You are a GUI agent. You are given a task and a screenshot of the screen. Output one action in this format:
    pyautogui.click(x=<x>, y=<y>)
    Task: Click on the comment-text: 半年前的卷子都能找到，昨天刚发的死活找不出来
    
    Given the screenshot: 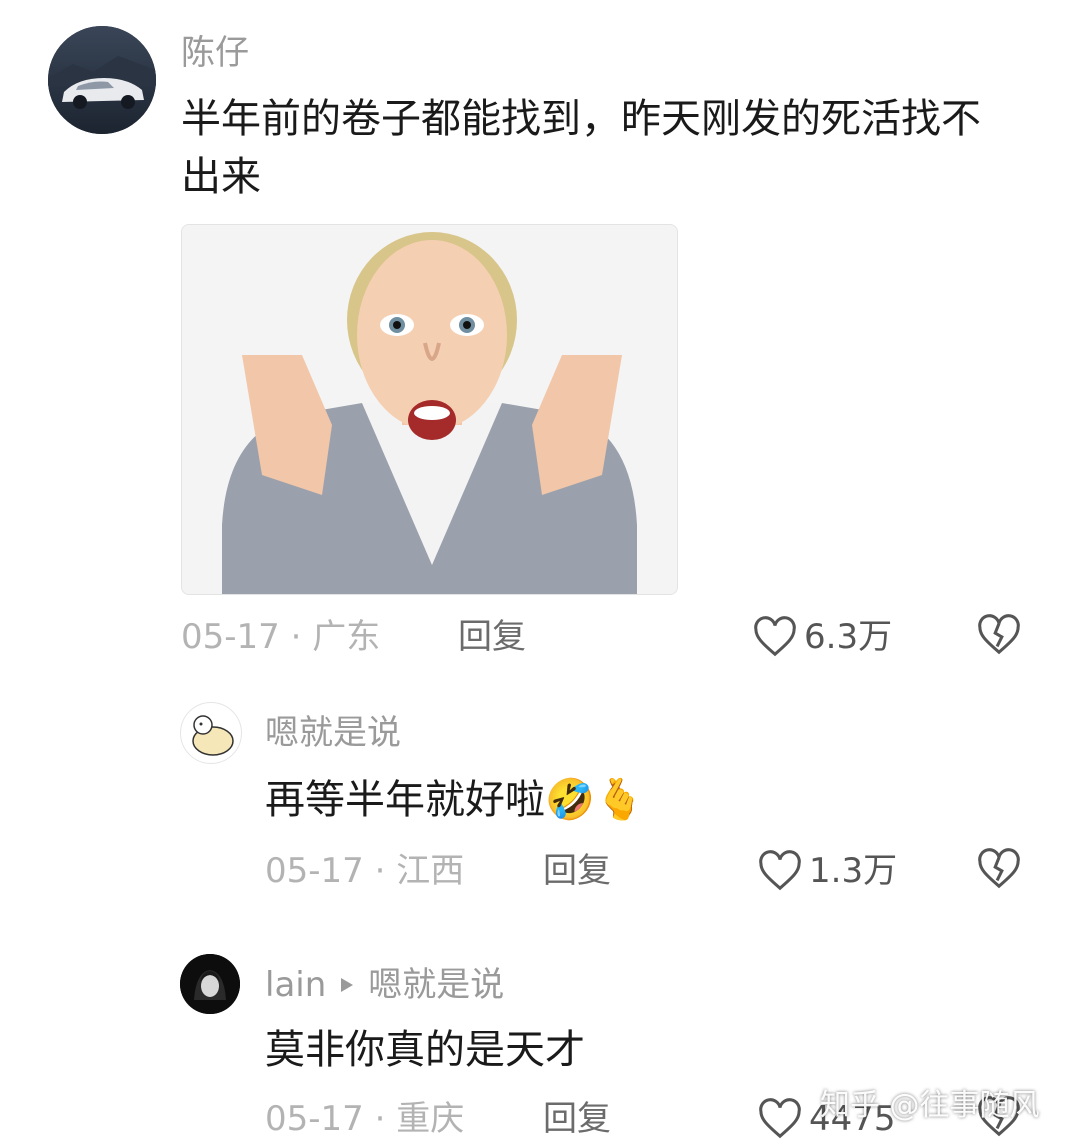 What is the action you would take?
    pyautogui.click(x=581, y=148)
    